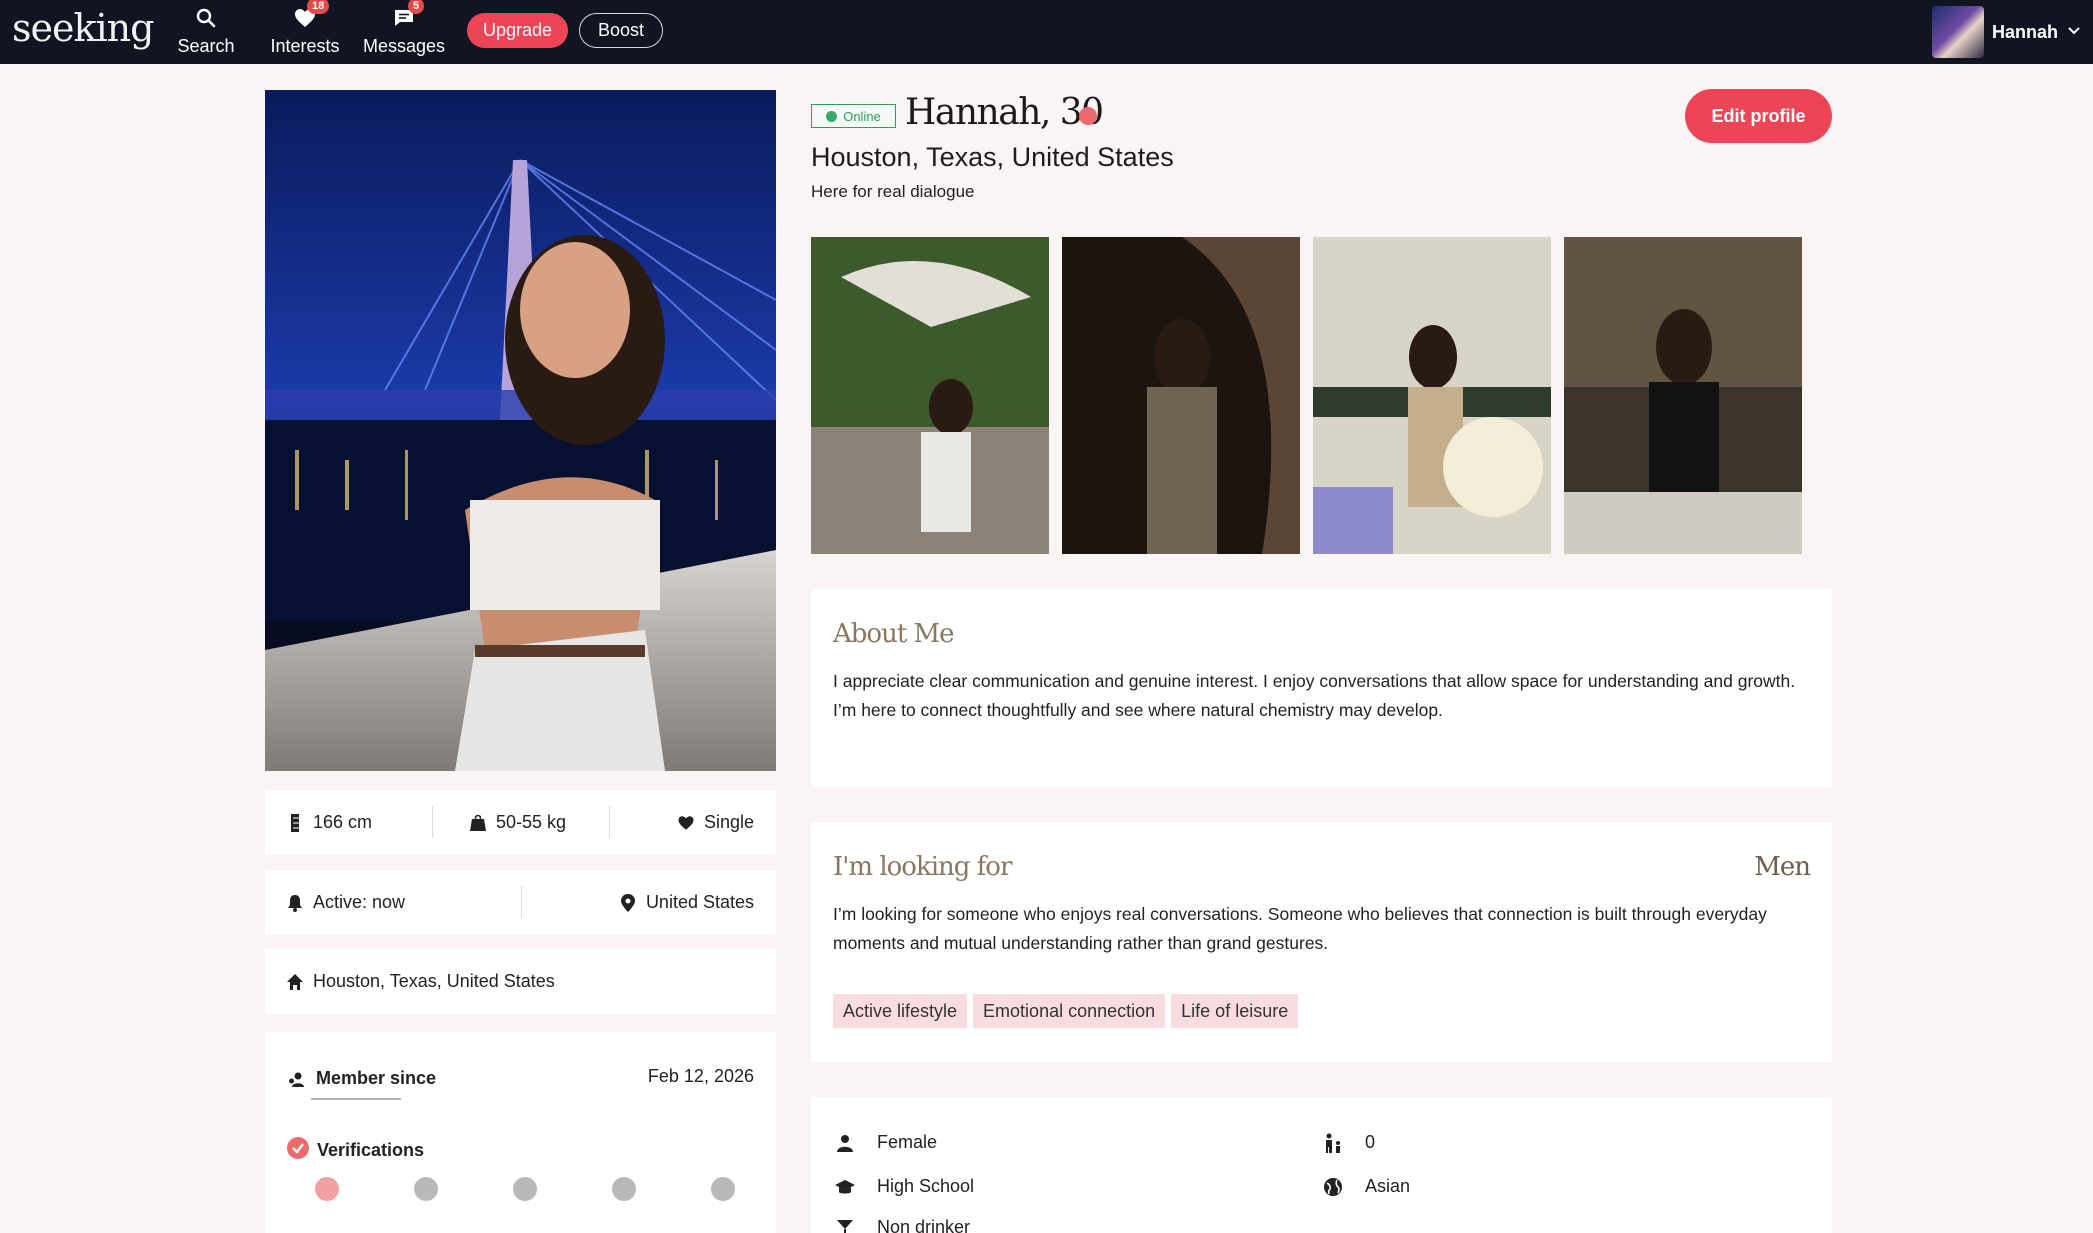 This screenshot has height=1233, width=2093. What do you see at coordinates (361, 1078) in the screenshot?
I see `member-since-label: Member since` at bounding box center [361, 1078].